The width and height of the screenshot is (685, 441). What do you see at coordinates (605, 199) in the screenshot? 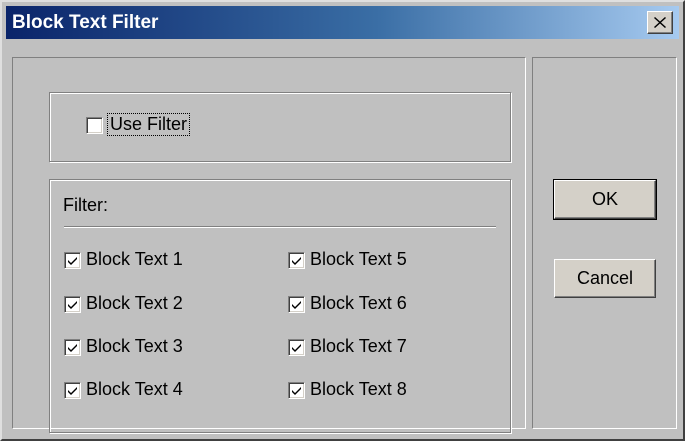
I see `ok-button: OK` at bounding box center [605, 199].